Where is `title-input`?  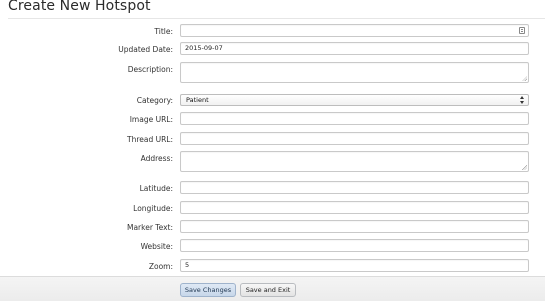 title-input is located at coordinates (354, 30).